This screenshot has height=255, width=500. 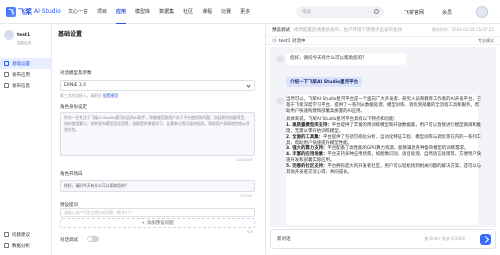 What do you see at coordinates (21, 246) in the screenshot?
I see `sidebar-item-label: 数据分析` at bounding box center [21, 246].